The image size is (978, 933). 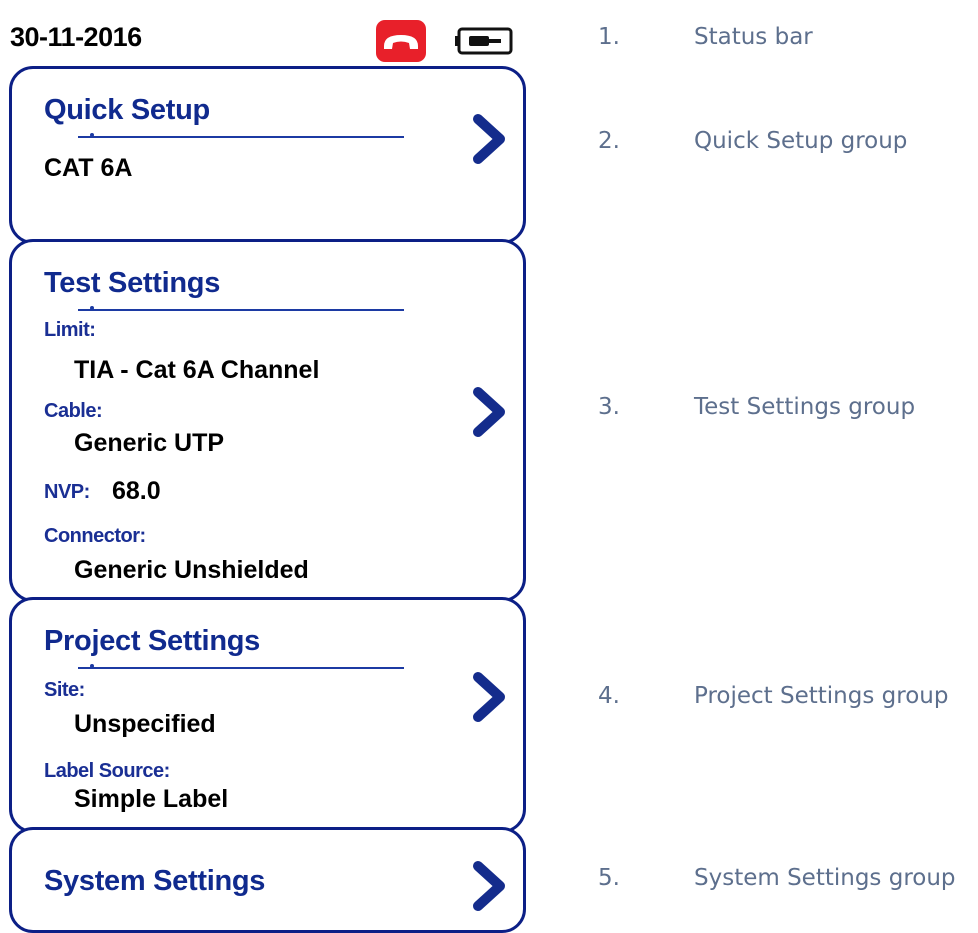 What do you see at coordinates (272, 35) in the screenshot?
I see `status-bar: 30-11-2016` at bounding box center [272, 35].